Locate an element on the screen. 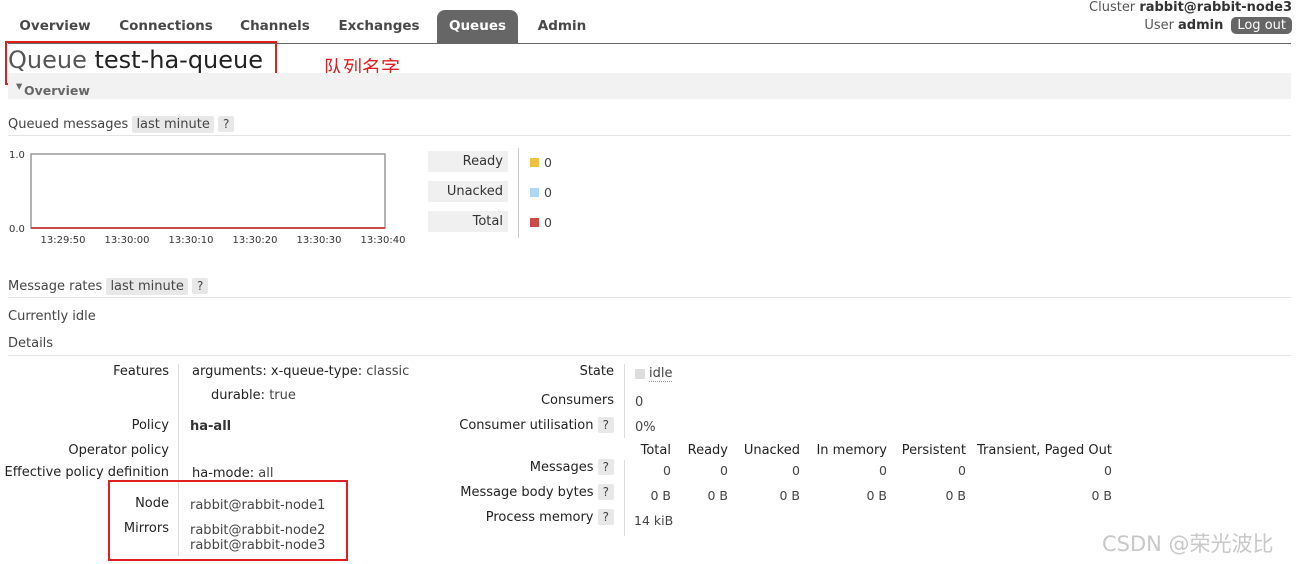 The width and height of the screenshot is (1304, 564). consumer-utilisation-value: 0% is located at coordinates (645, 427).